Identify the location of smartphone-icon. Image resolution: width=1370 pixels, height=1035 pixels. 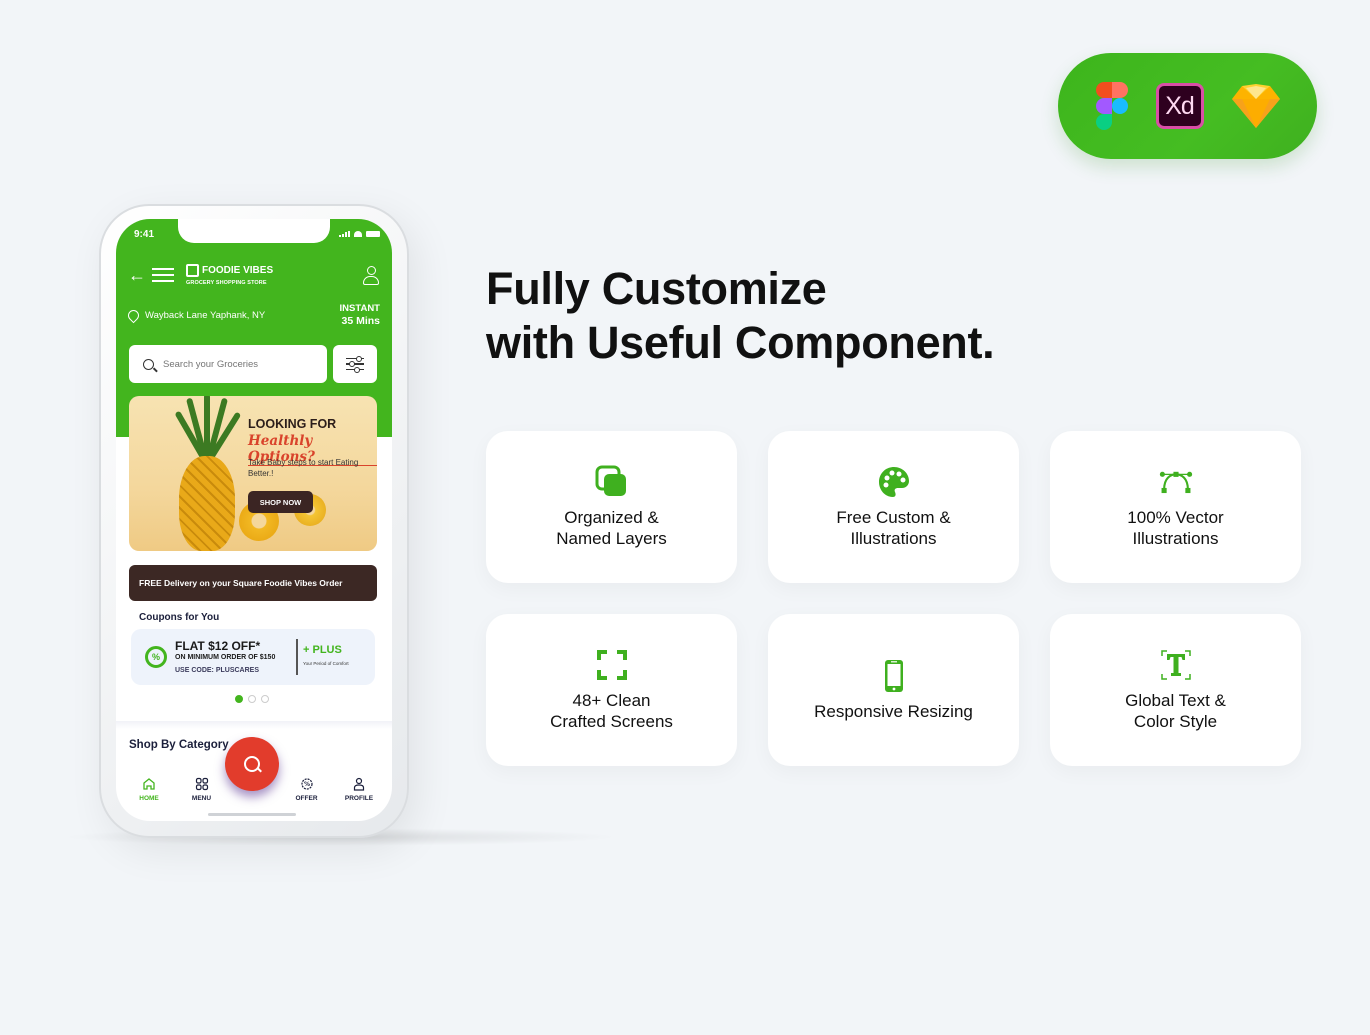
(893, 675).